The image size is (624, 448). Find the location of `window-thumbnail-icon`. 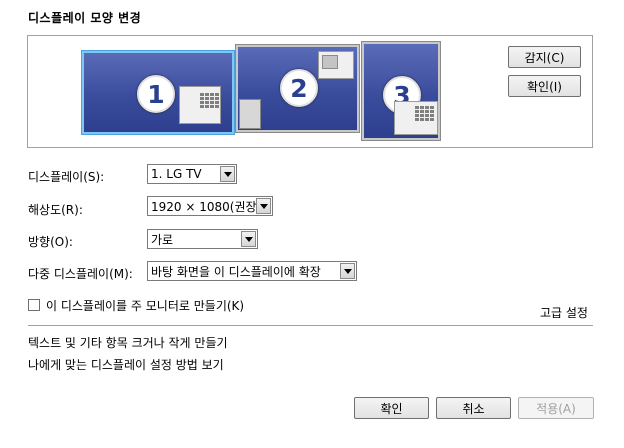

window-thumbnail-icon is located at coordinates (336, 65).